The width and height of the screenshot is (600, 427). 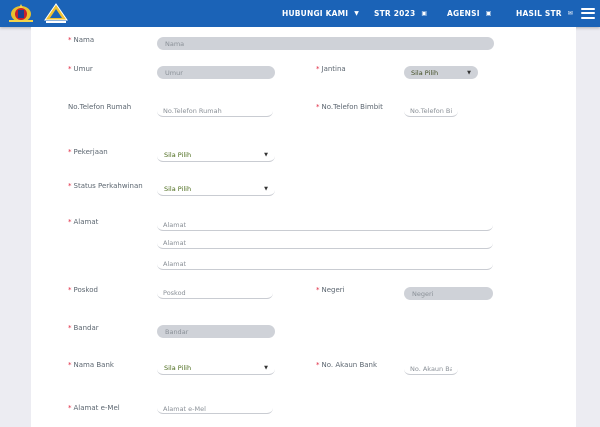 I want to click on bandar-label: * Bandar, so click(x=83, y=328).